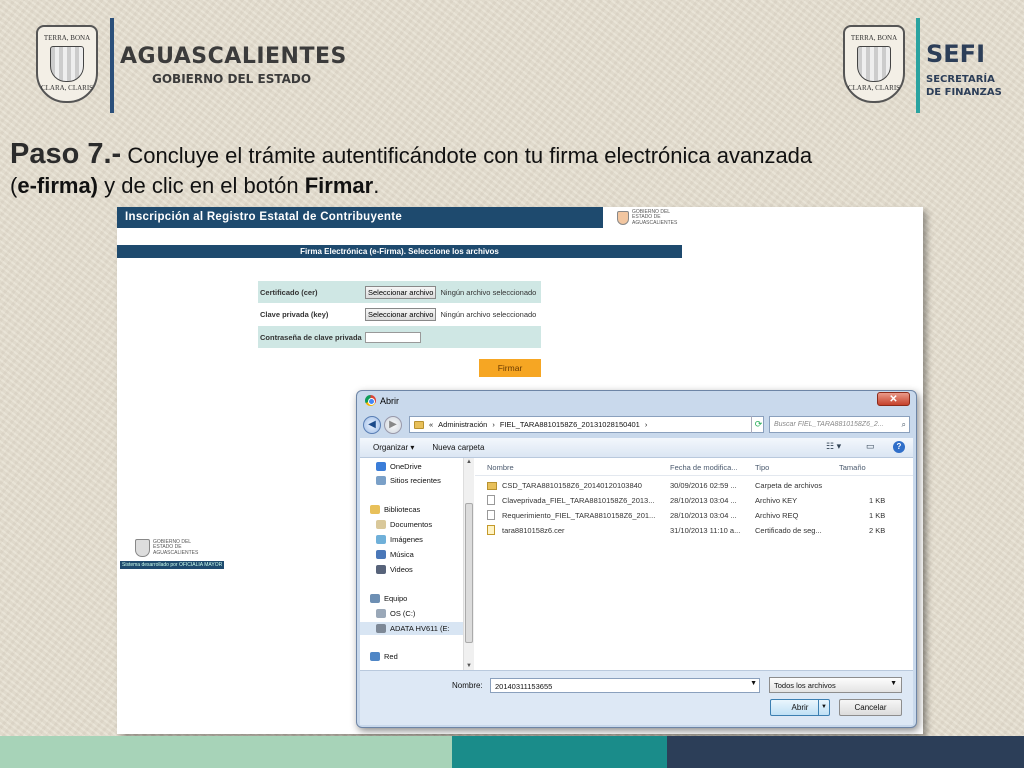 Image resolution: width=1024 pixels, height=768 pixels. Describe the element at coordinates (559, 752) in the screenshot. I see `footer-stripe-teal` at that location.